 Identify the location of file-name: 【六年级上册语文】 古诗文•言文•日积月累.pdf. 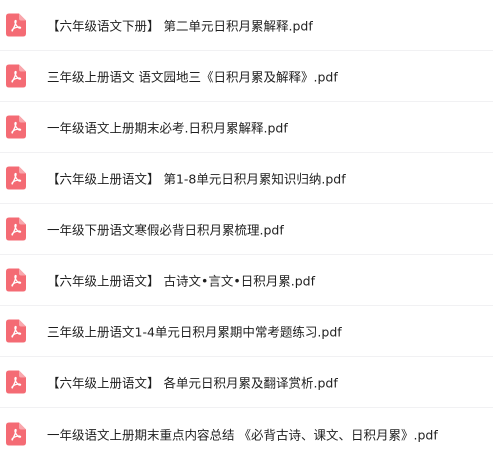
(181, 281).